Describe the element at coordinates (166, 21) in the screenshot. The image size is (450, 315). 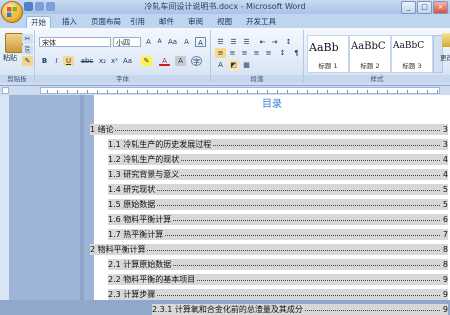
I see `tab-mailings: 邮件` at that location.